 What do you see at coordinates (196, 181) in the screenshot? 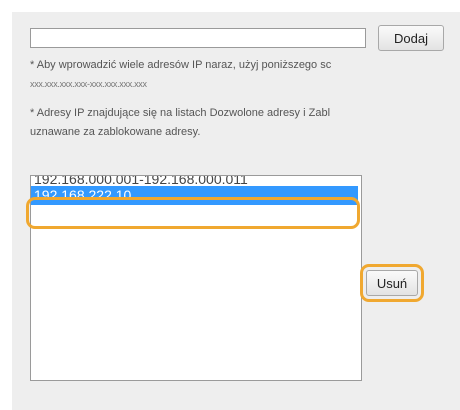
I see `list-item-ip-range: 192.168.000.001-192.168.000.011` at bounding box center [196, 181].